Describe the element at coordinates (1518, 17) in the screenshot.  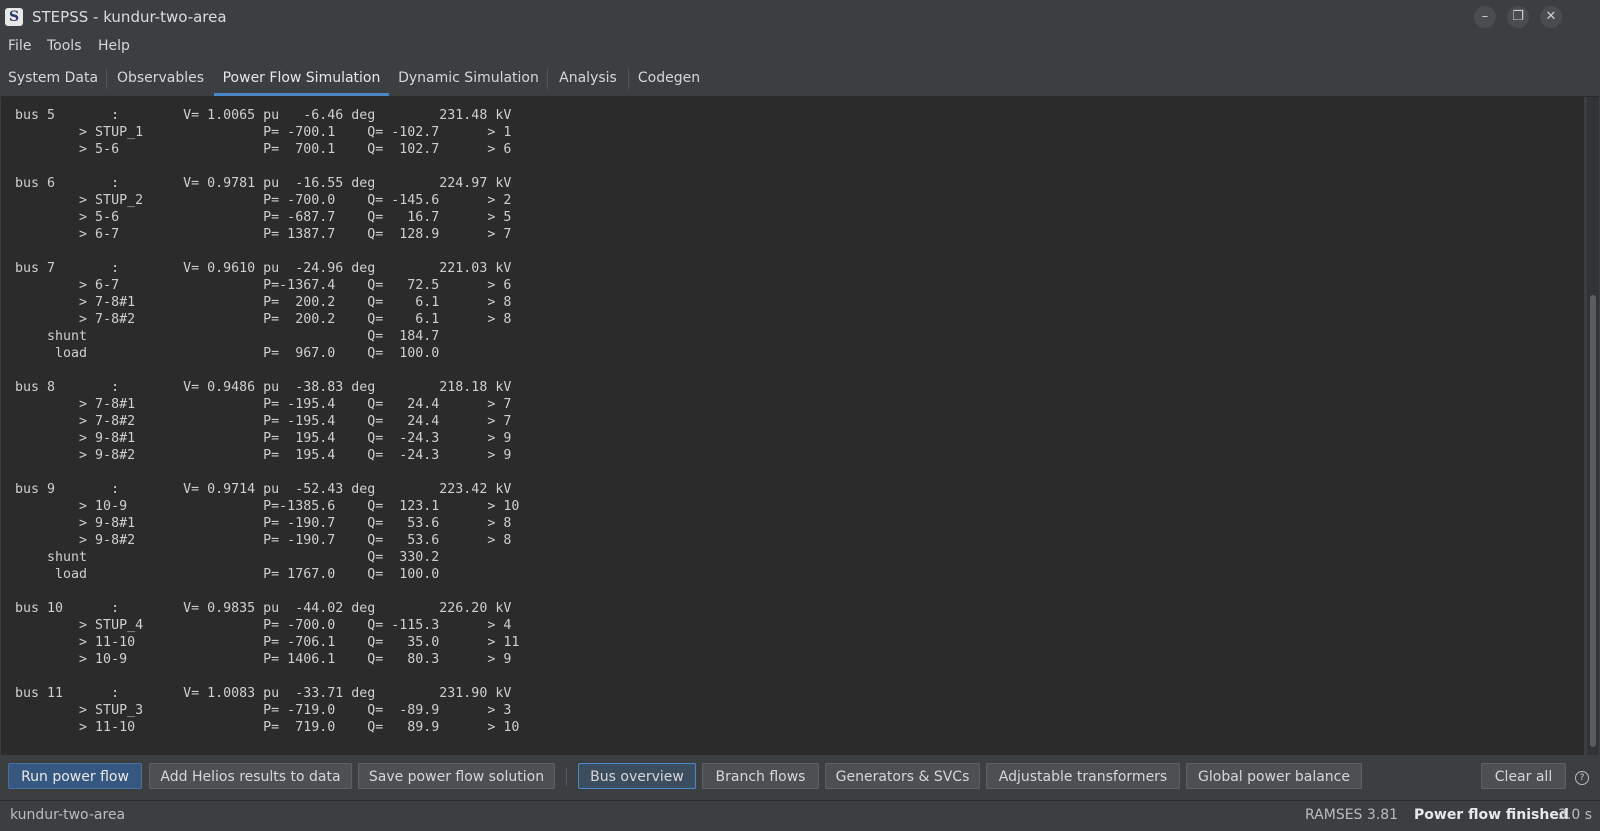
I see `restore-icon: ❐` at that location.